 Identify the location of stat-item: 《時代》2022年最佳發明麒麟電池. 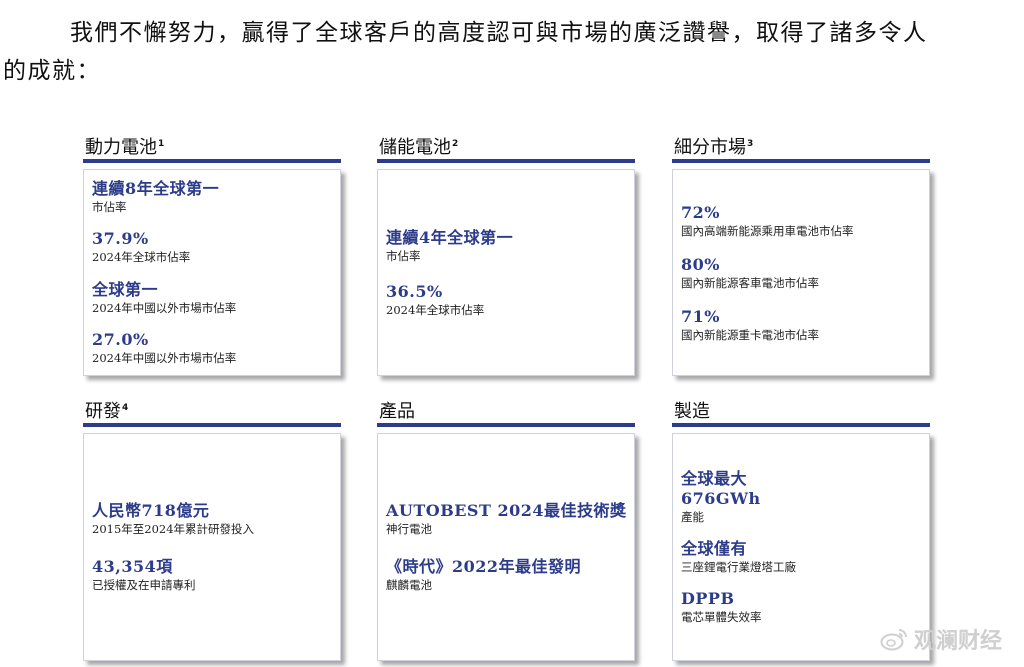
(507, 575).